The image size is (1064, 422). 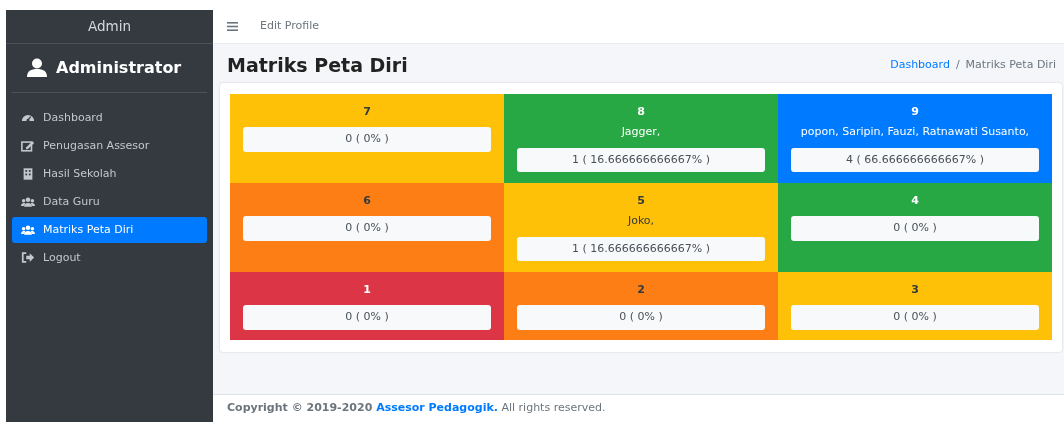 I want to click on breadcrumb-link: Dashboard, so click(x=920, y=65).